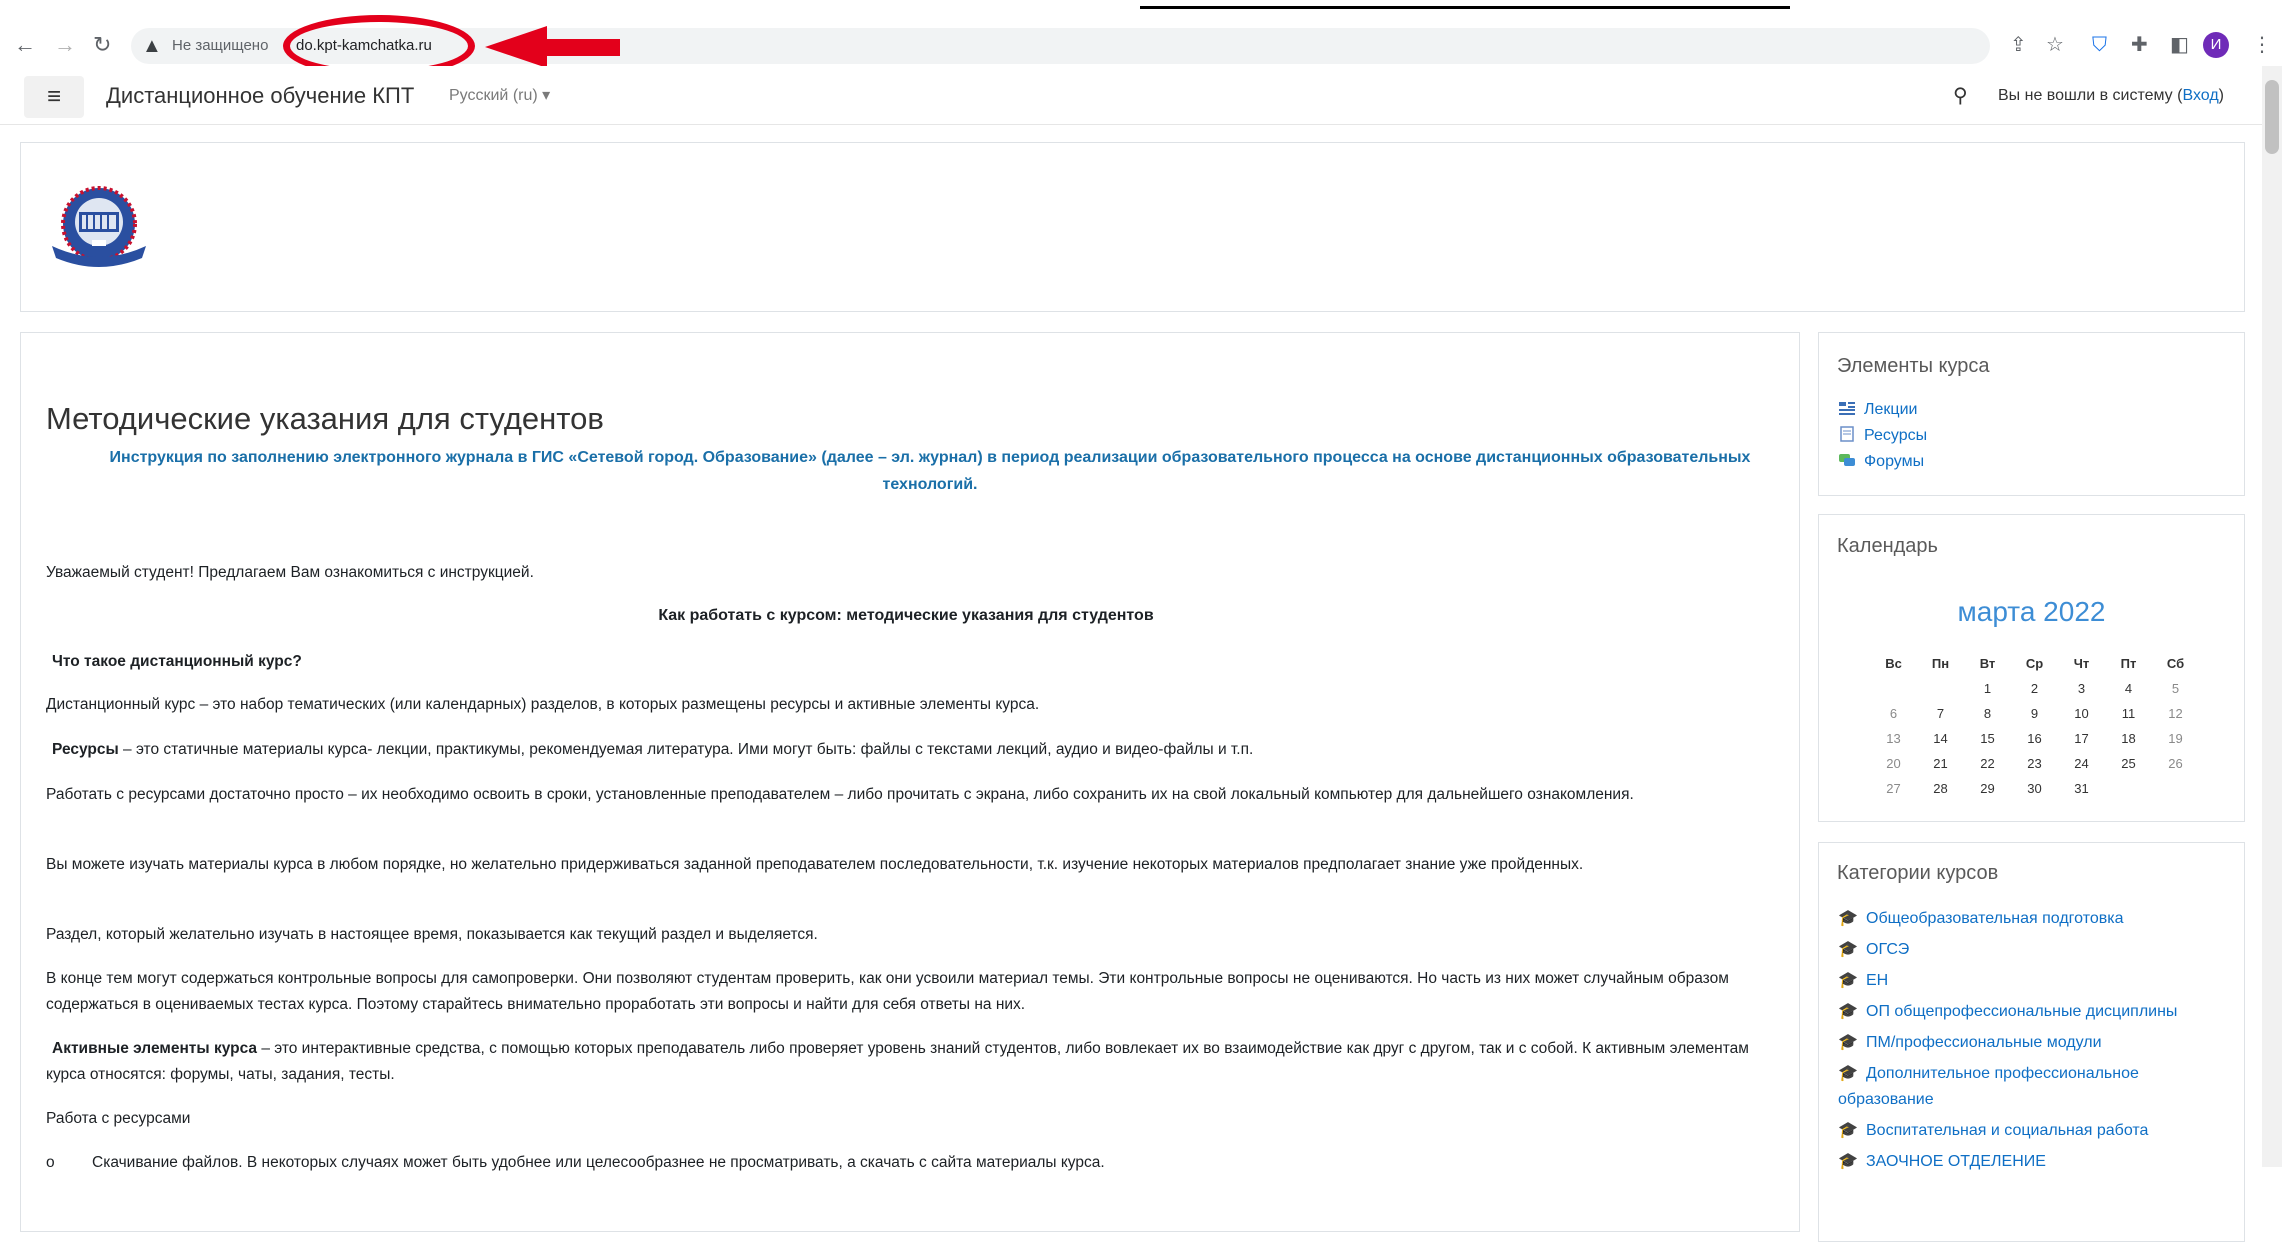 This screenshot has height=1242, width=2282. Describe the element at coordinates (2175, 713) in the screenshot. I see `calendar-day: 12` at that location.